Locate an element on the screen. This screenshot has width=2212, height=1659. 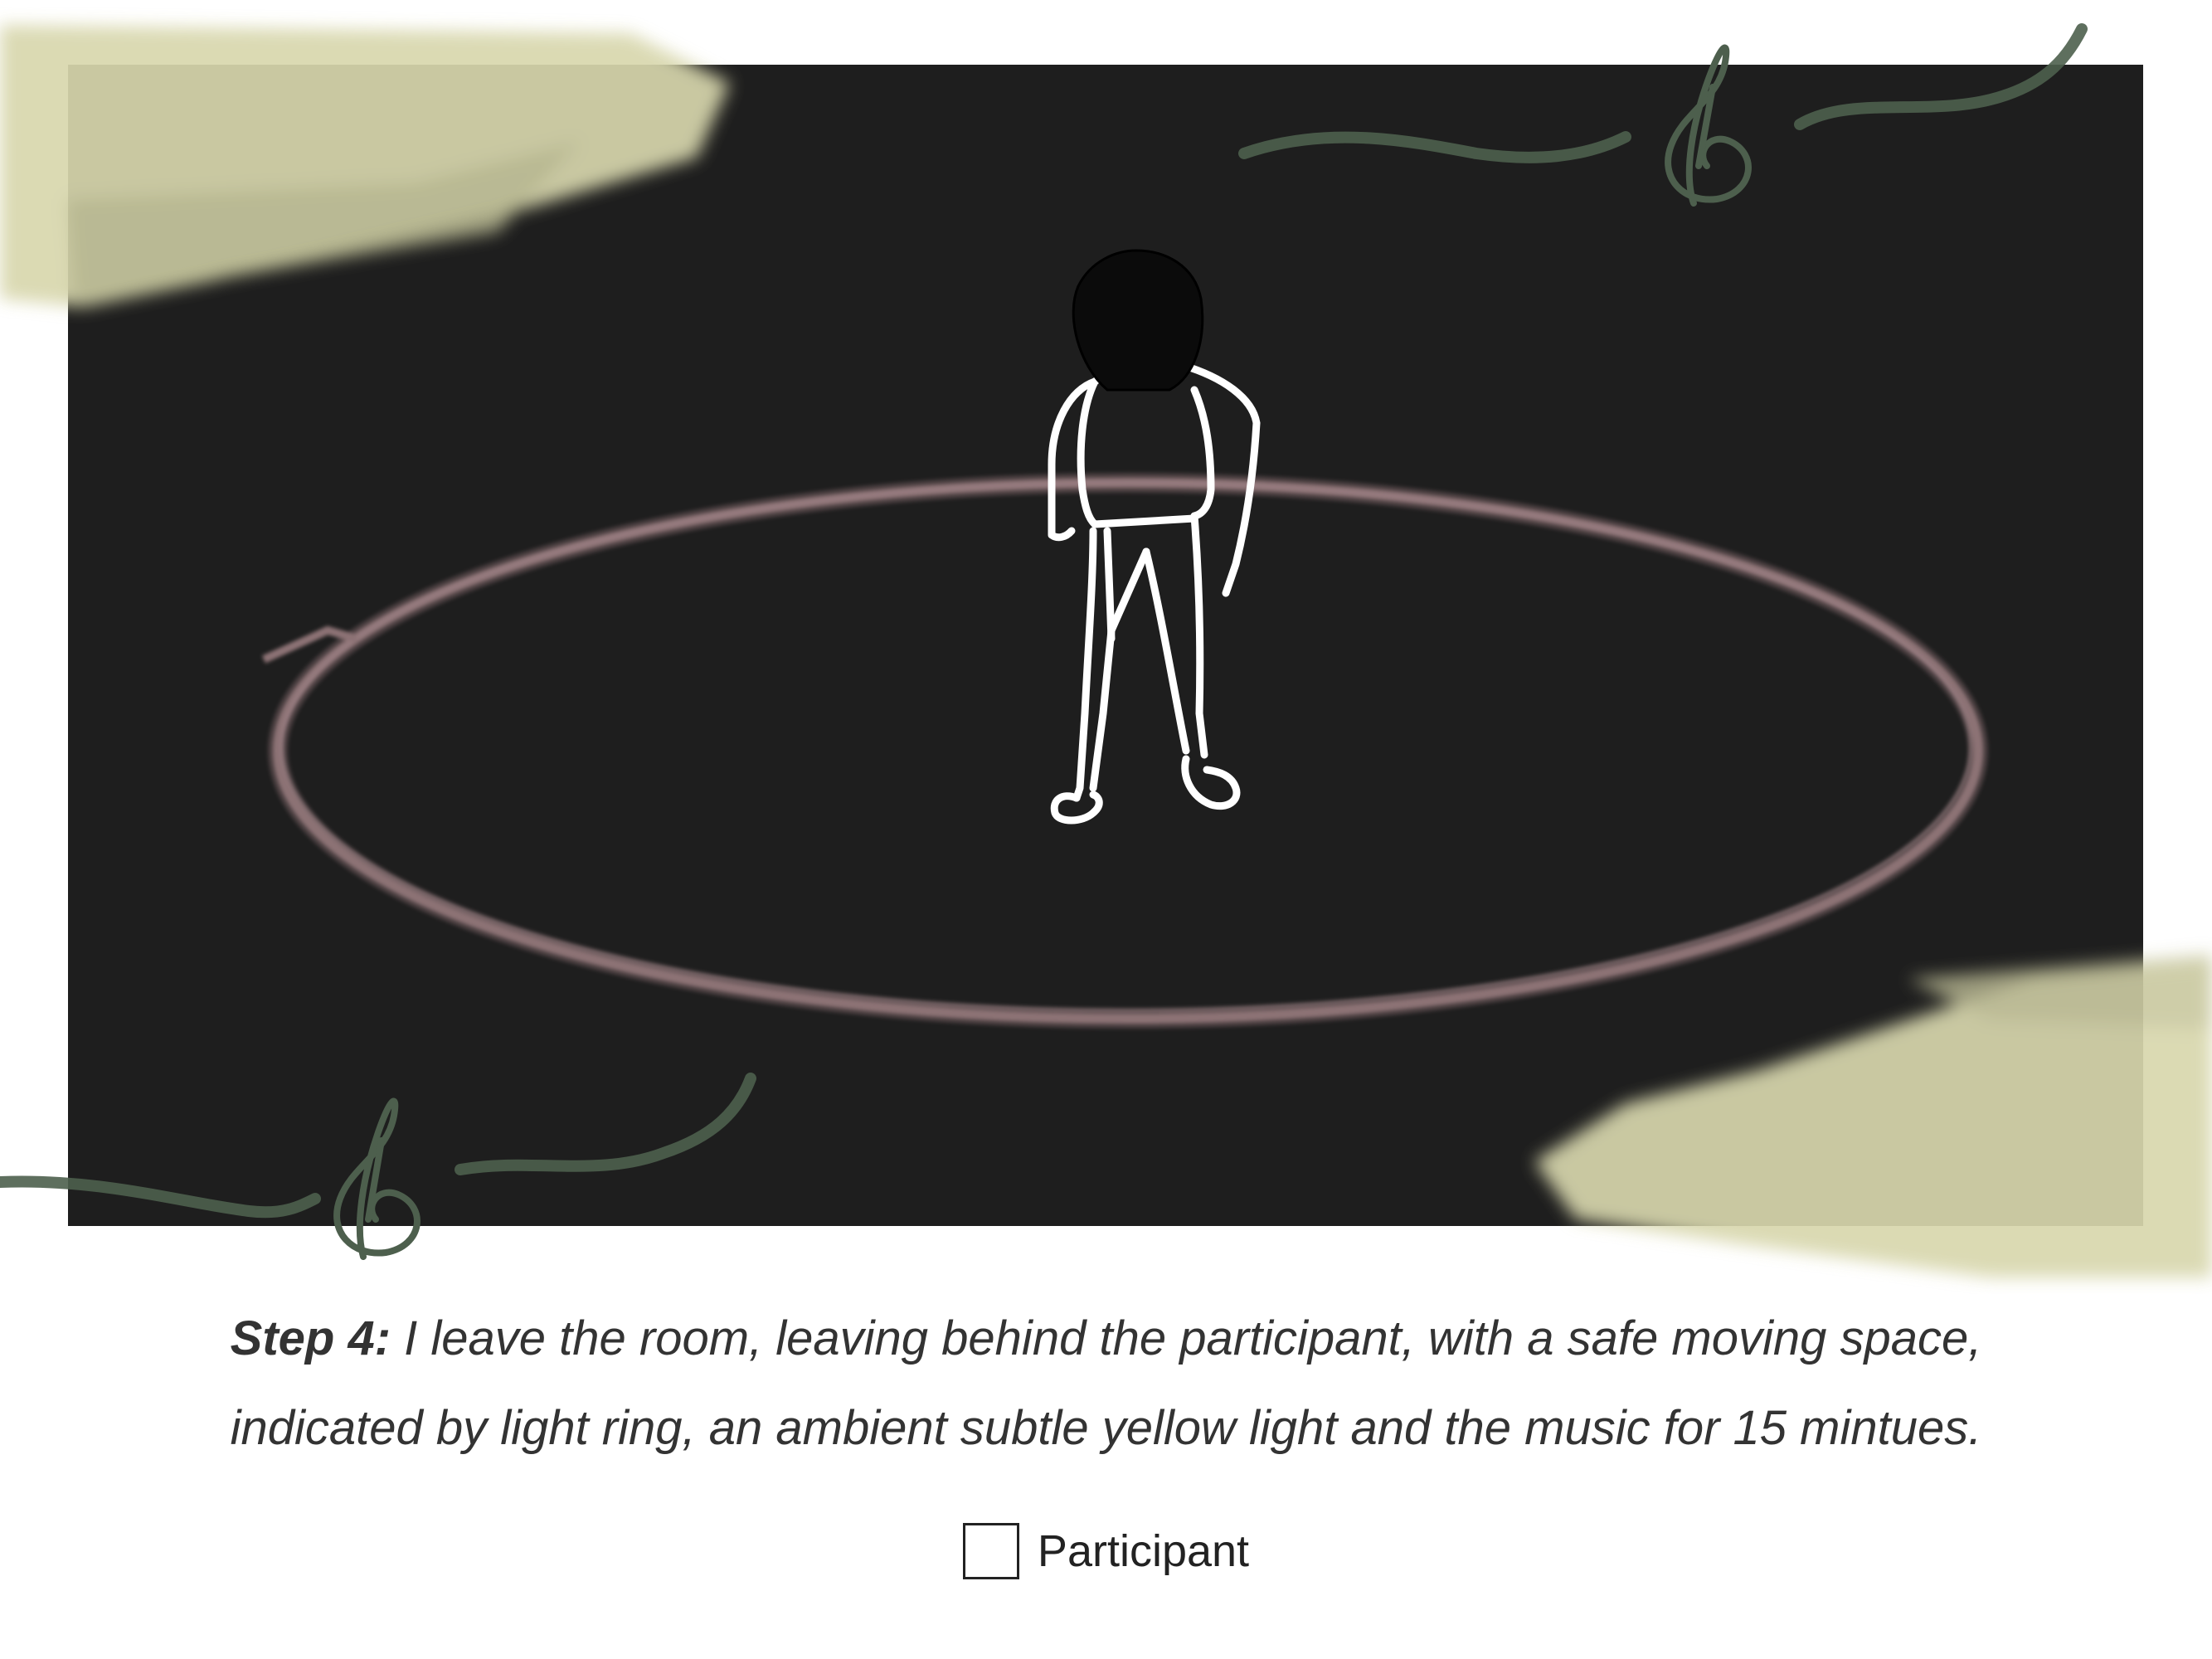
legend: Participant is located at coordinates (1106, 1551).